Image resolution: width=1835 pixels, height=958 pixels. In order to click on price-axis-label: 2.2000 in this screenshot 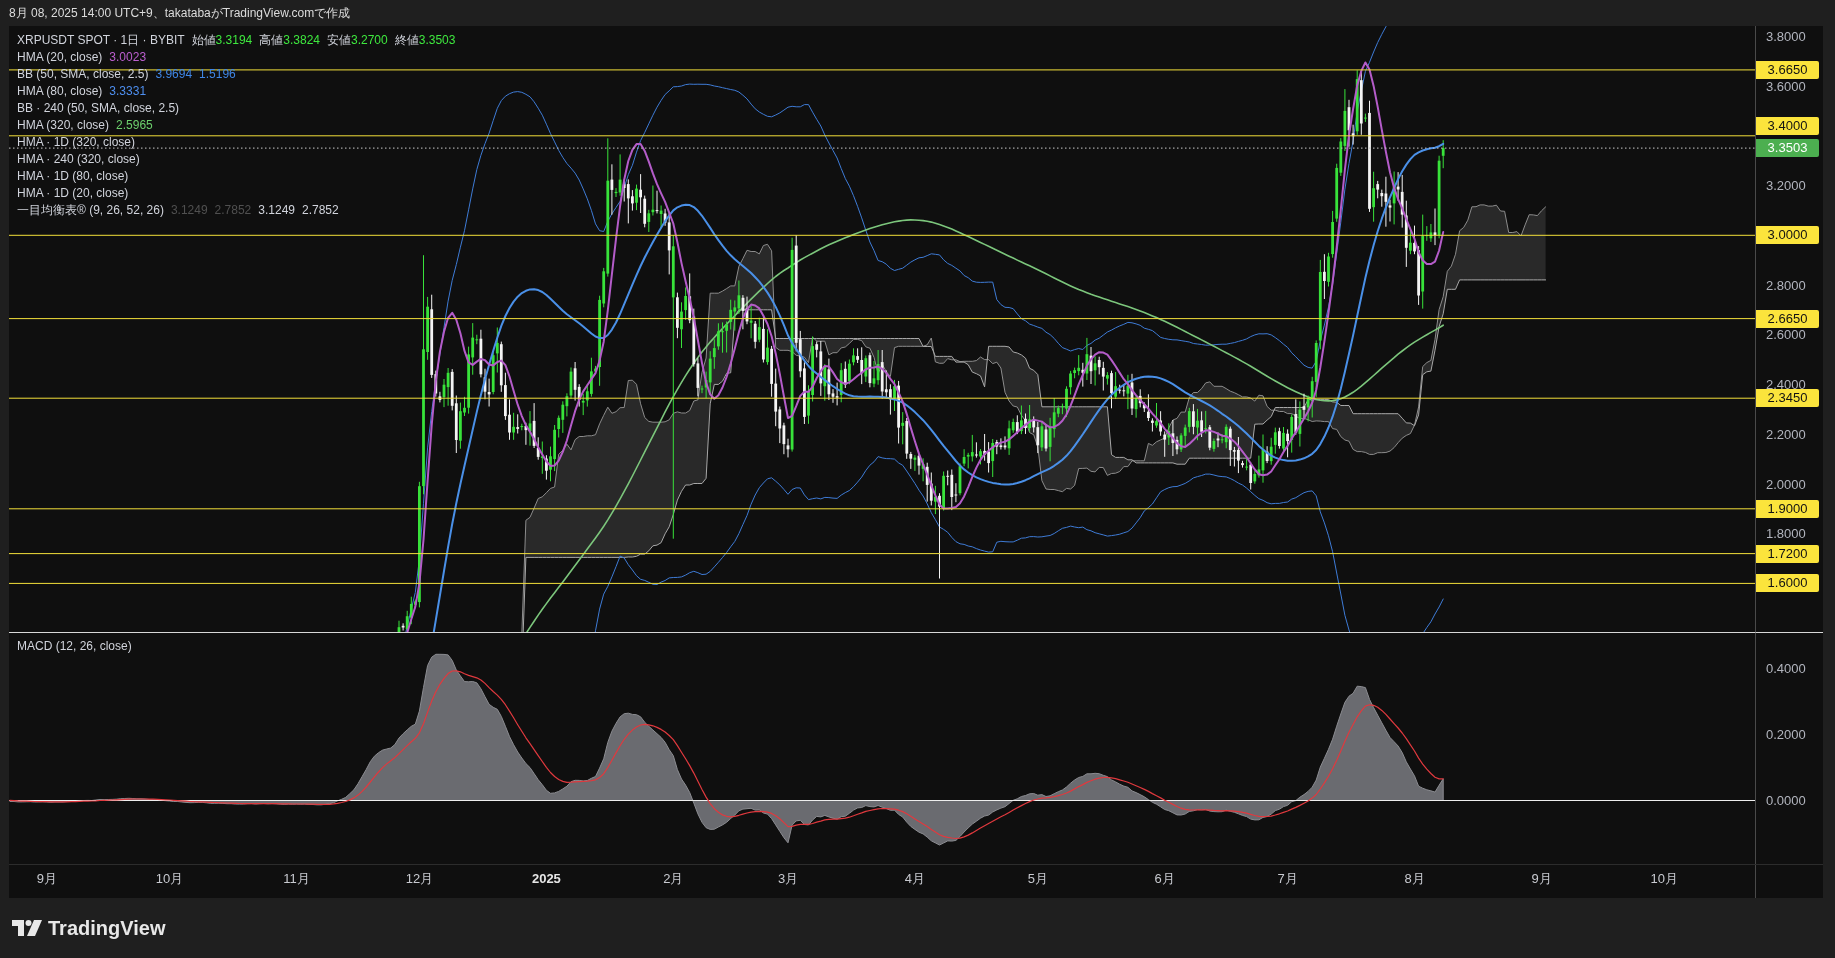, I will do `click(1786, 434)`.